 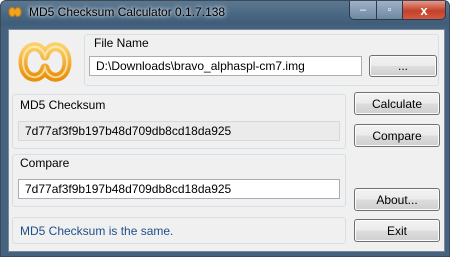 What do you see at coordinates (390, 10) in the screenshot?
I see `maximize-button: ▫` at bounding box center [390, 10].